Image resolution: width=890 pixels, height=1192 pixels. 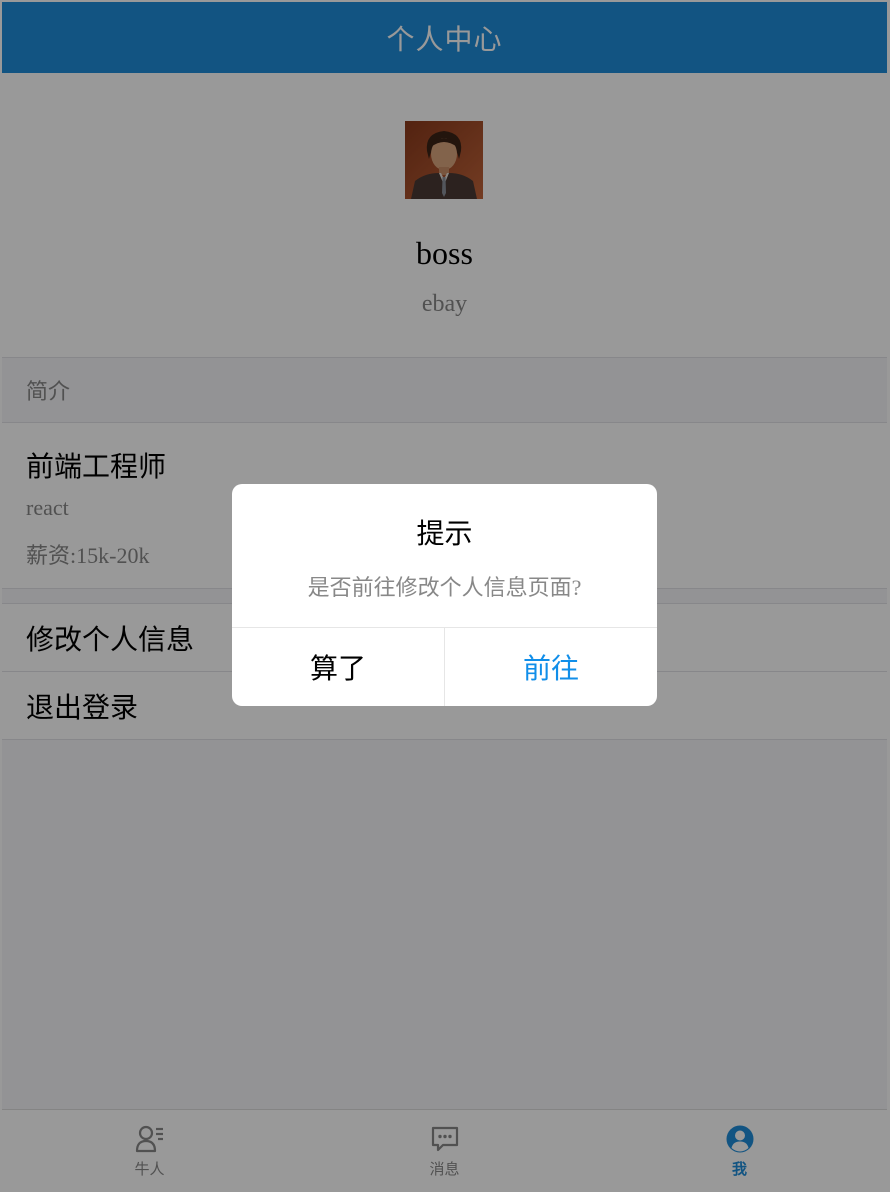 I want to click on dialog-button-row: 算了 前往, so click(x=444, y=666).